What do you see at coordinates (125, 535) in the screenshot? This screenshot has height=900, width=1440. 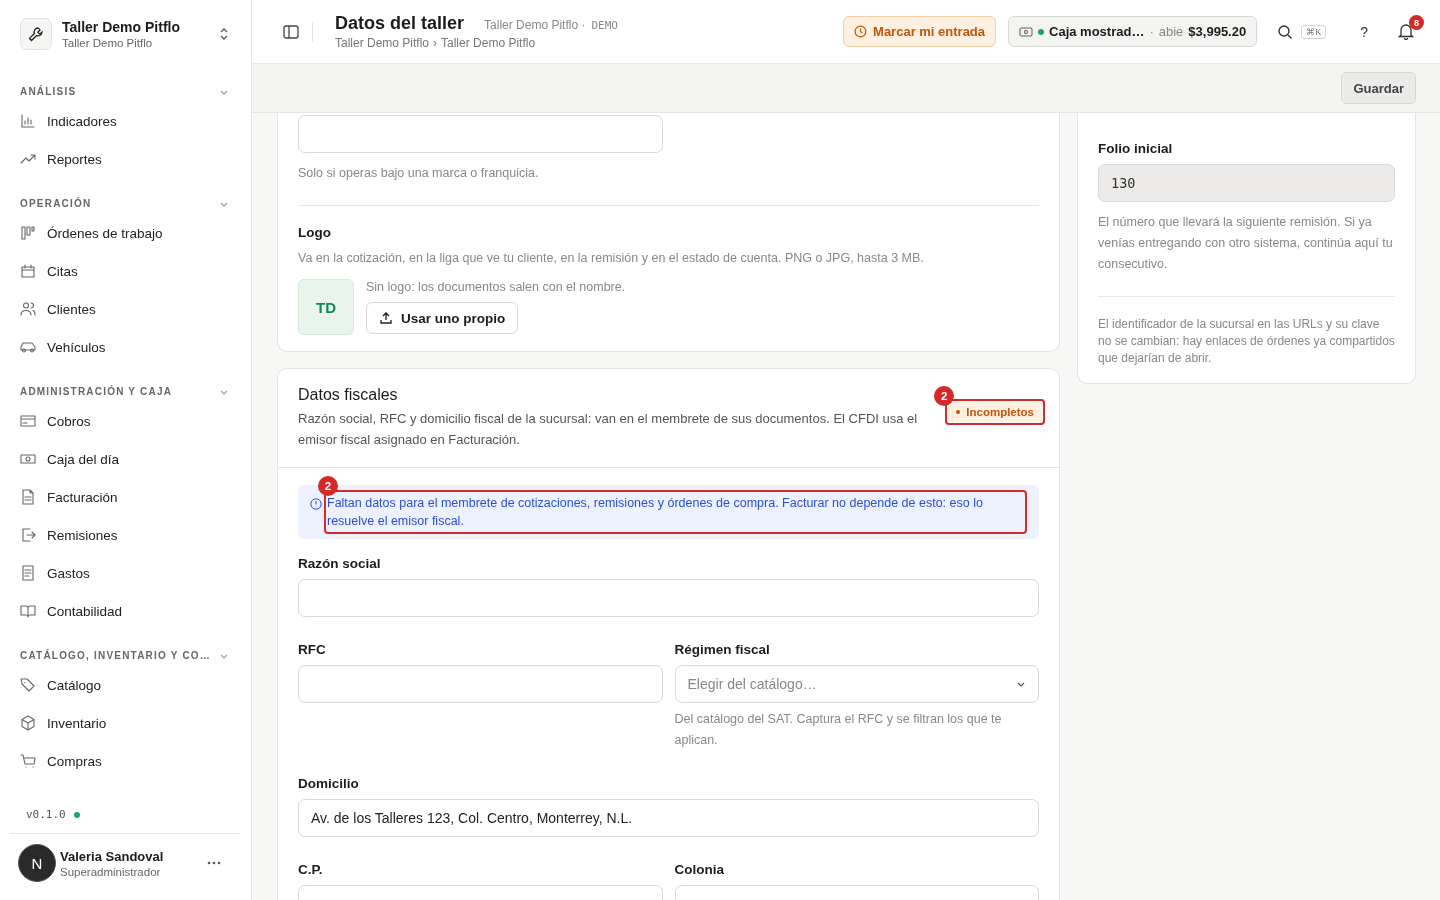 I see `nav-item: Remisiones` at bounding box center [125, 535].